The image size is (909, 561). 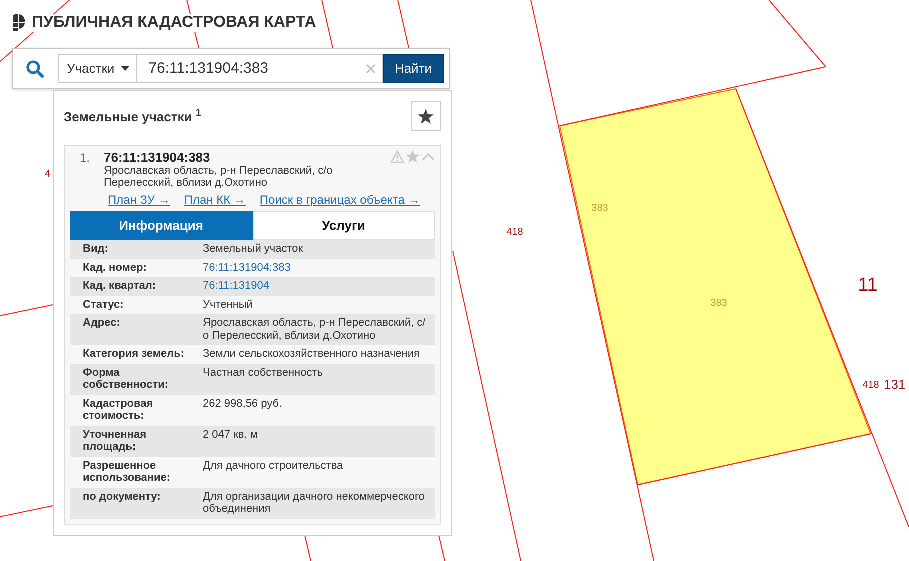 I want to click on field-label: Кад. квартал:, so click(x=120, y=286).